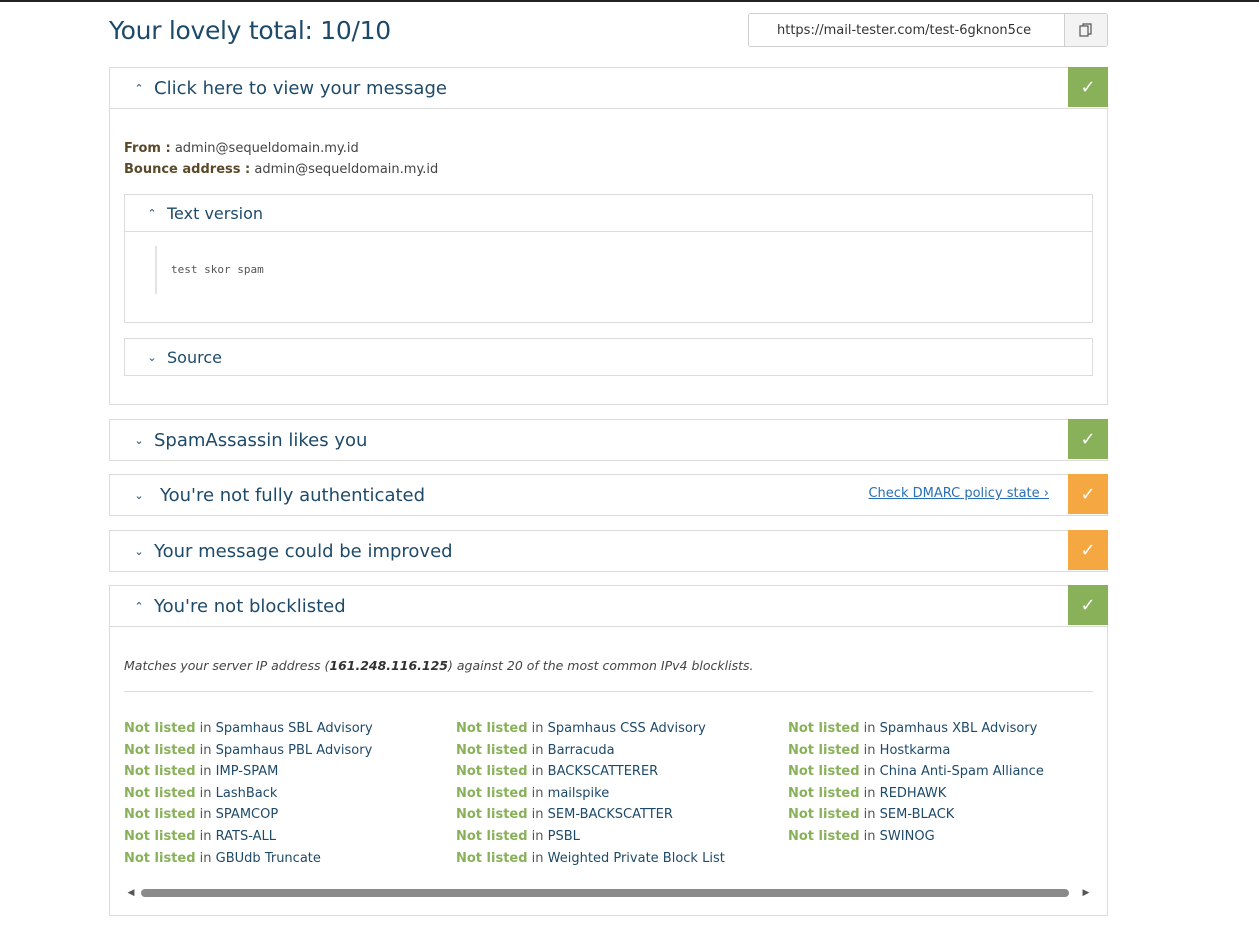 This screenshot has width=1259, height=926. What do you see at coordinates (300, 88) in the screenshot?
I see `message-panel-title: Click here to view your message` at bounding box center [300, 88].